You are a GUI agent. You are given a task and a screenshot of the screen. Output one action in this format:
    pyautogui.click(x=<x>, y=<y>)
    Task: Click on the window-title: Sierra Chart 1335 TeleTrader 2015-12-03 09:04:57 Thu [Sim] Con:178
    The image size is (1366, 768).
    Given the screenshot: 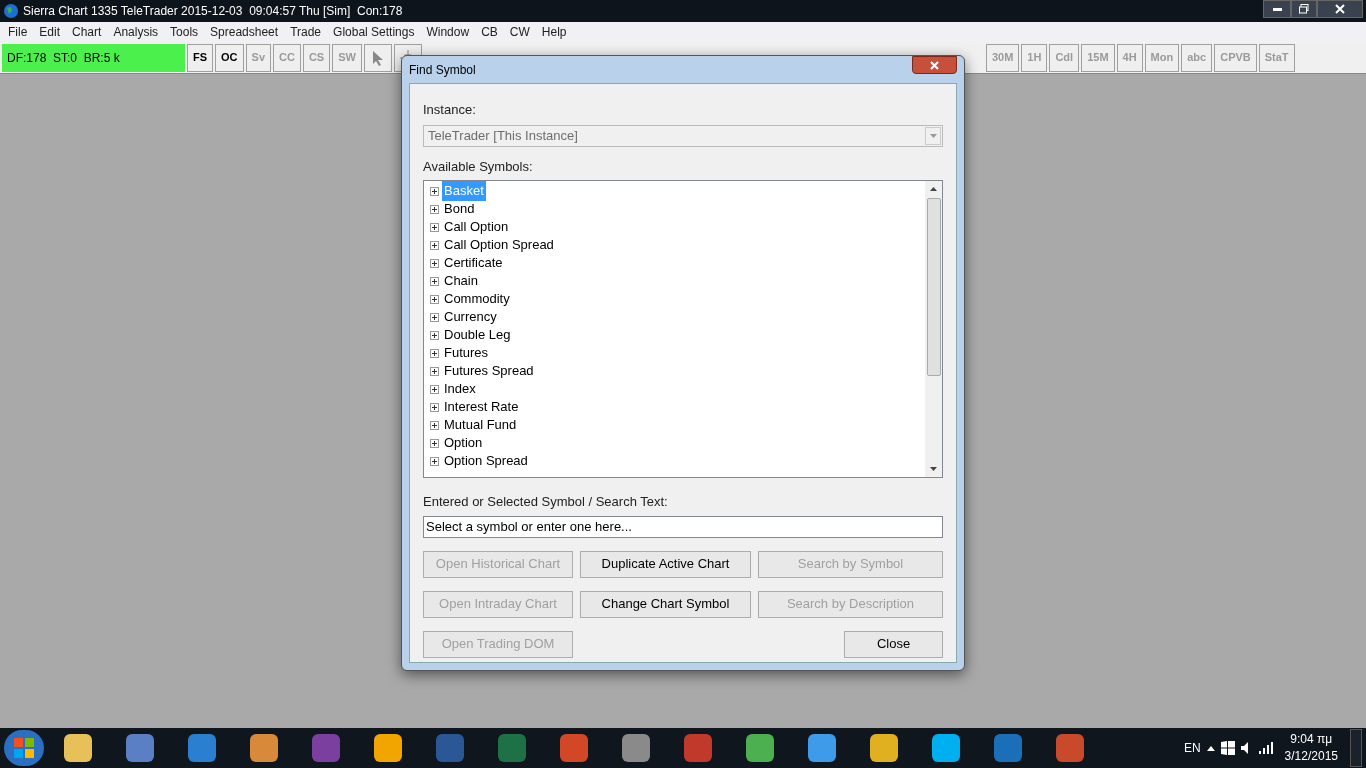 What is the action you would take?
    pyautogui.click(x=213, y=11)
    